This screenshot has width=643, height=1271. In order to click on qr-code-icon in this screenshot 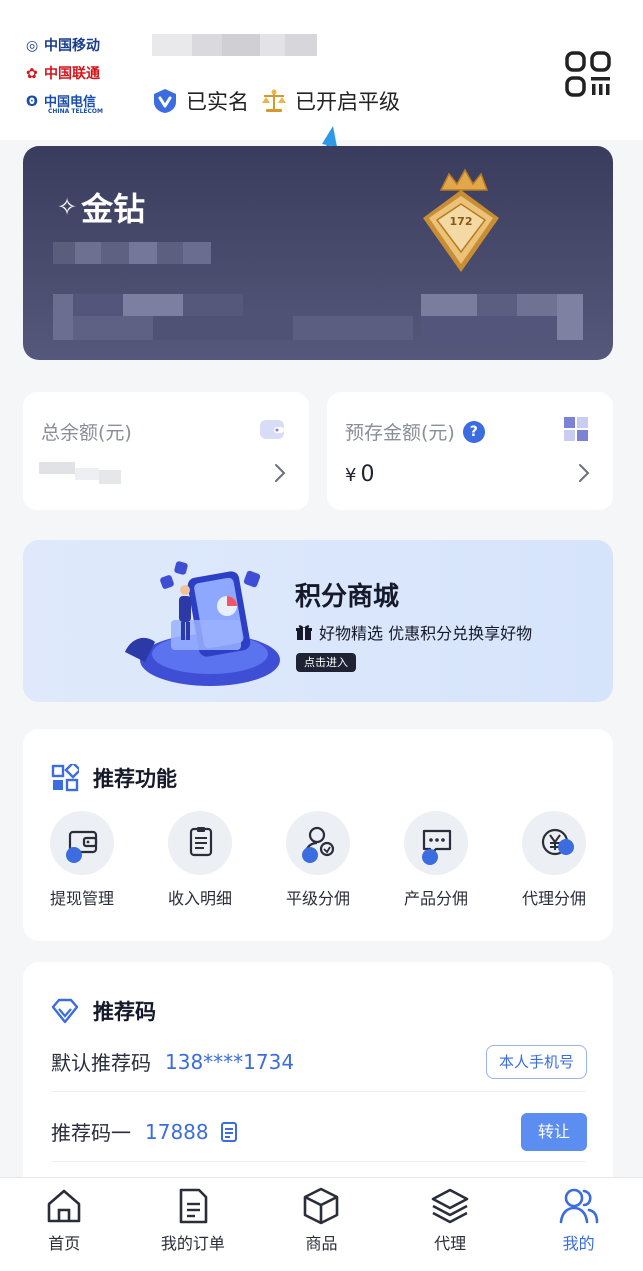, I will do `click(588, 74)`.